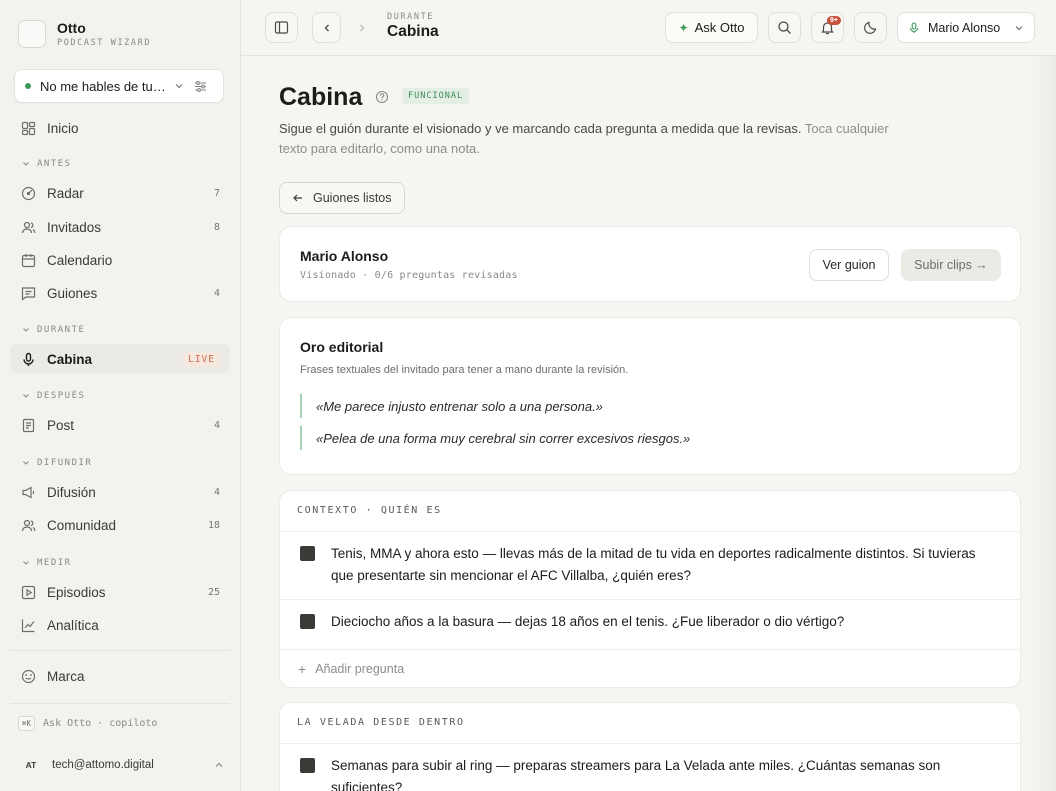  What do you see at coordinates (342, 347) in the screenshot?
I see `card-title: Oro editorial` at bounding box center [342, 347].